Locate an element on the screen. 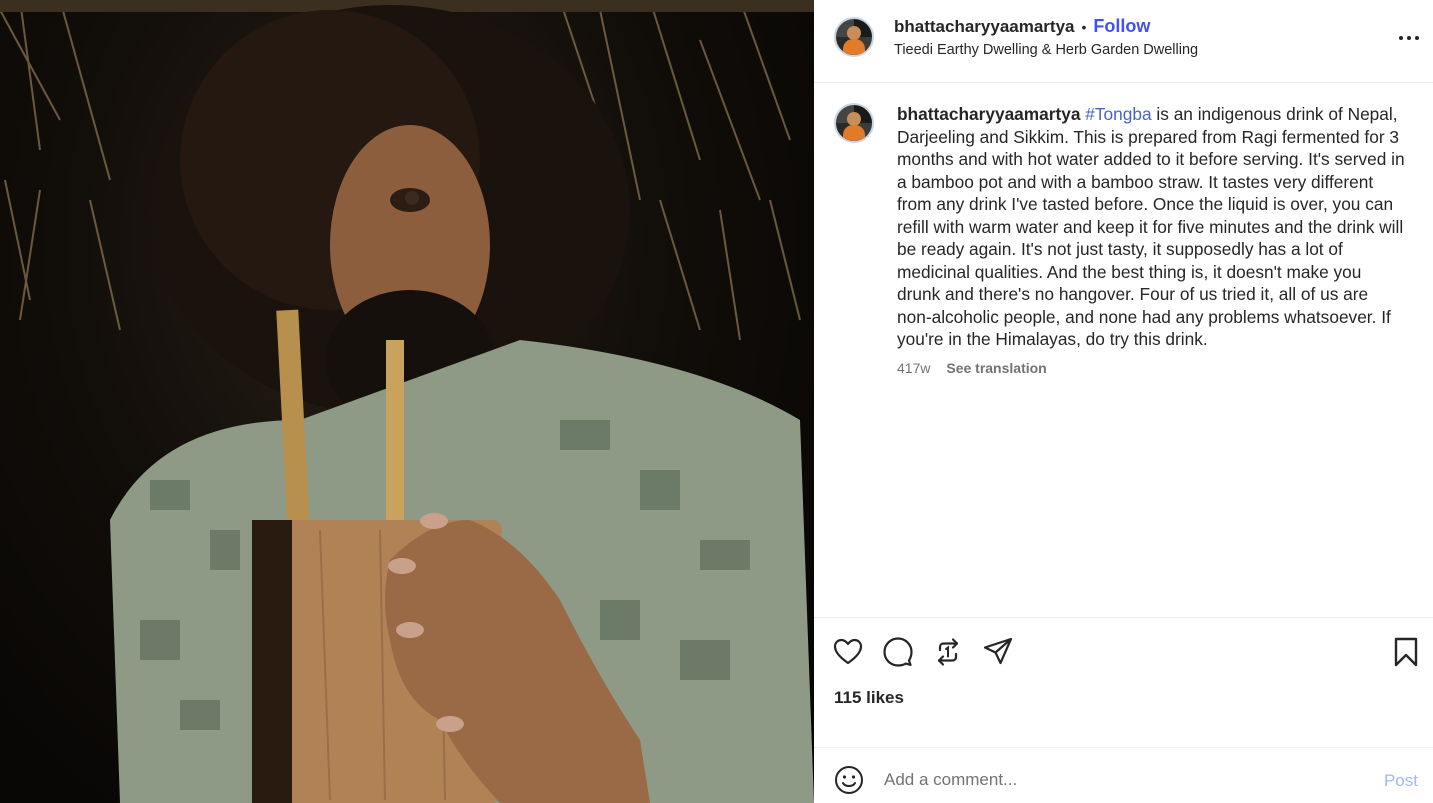 The height and width of the screenshot is (803, 1433). author-avatar is located at coordinates (854, 37).